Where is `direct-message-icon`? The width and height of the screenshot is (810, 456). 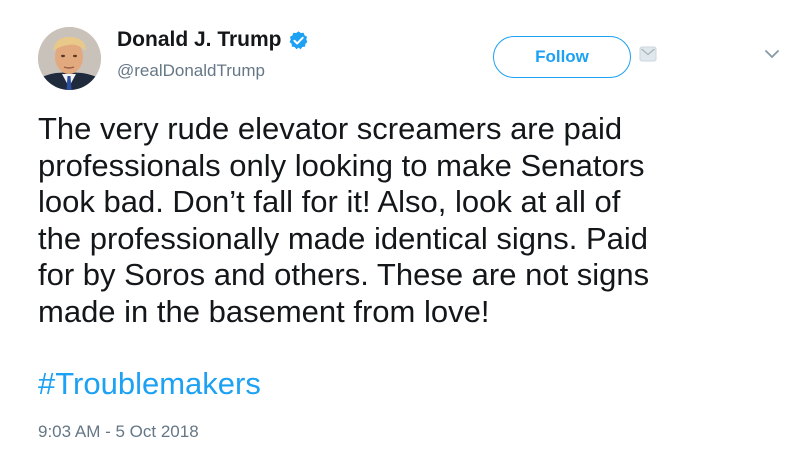
direct-message-icon is located at coordinates (648, 54).